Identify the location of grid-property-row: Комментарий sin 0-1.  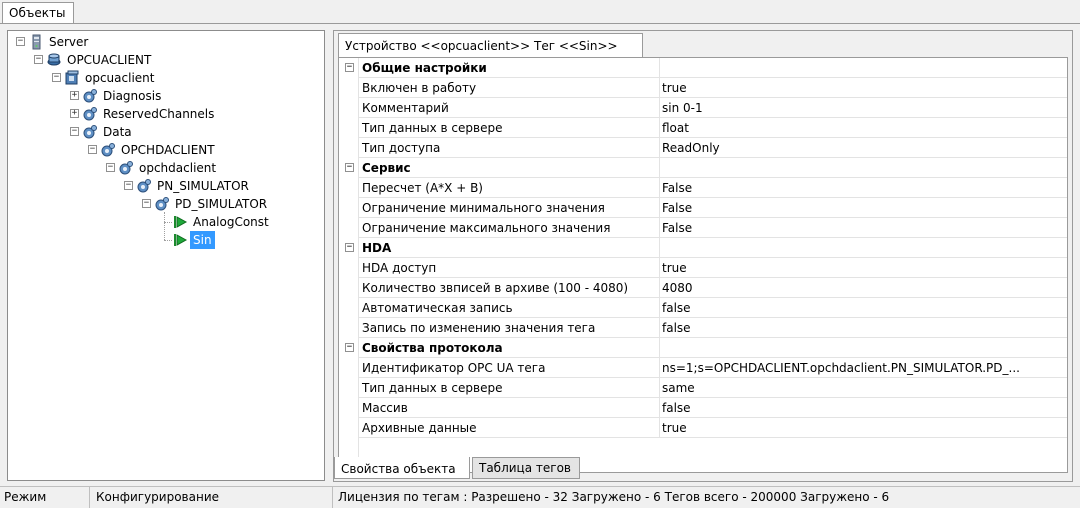
(703, 108).